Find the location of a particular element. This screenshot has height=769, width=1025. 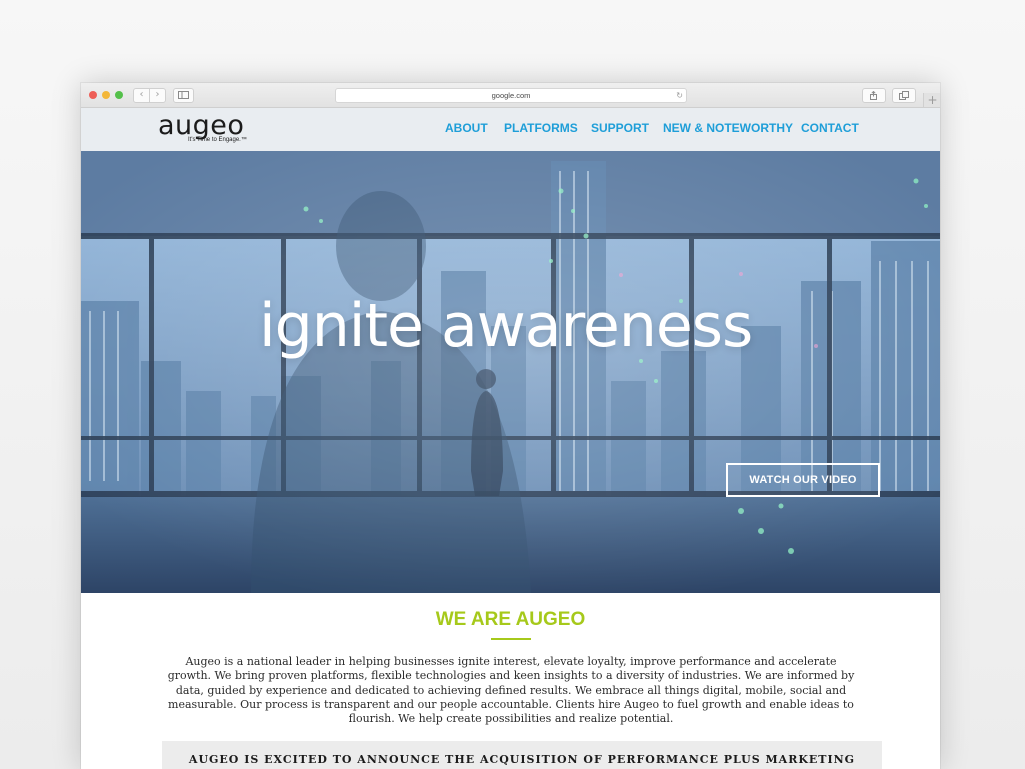

sidebar-icon is located at coordinates (183, 95).